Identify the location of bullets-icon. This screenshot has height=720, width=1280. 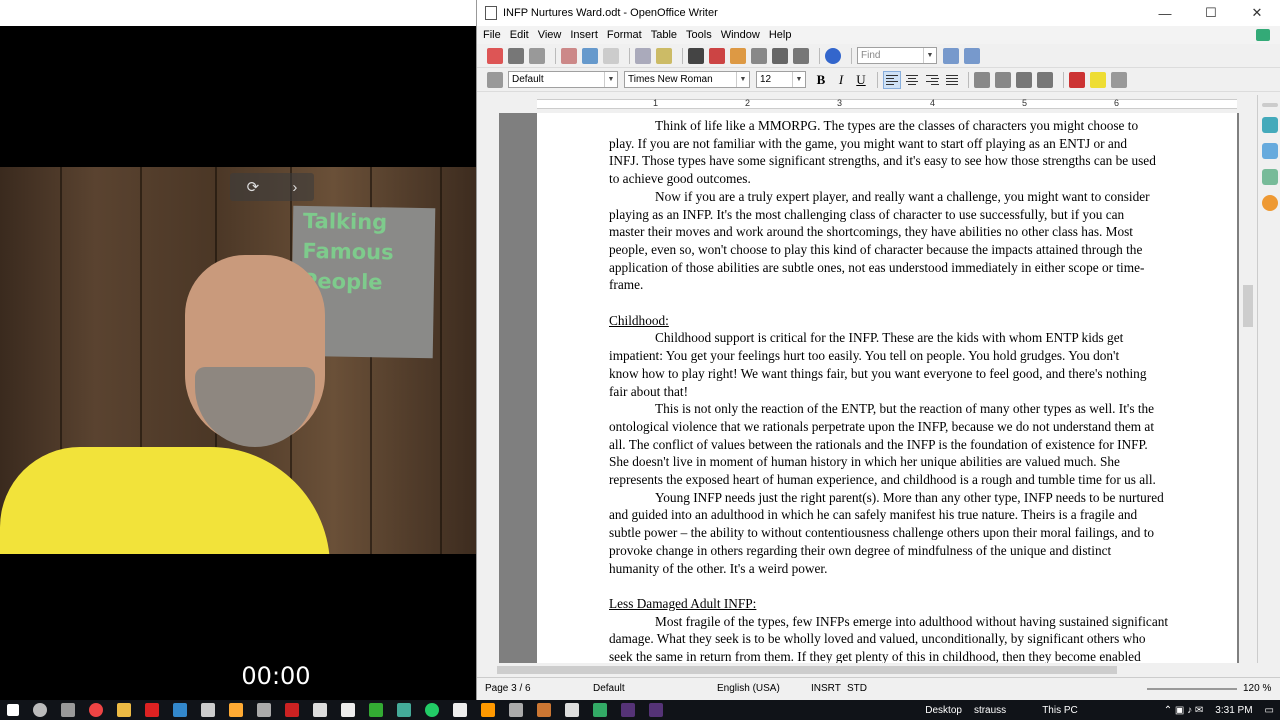
(1003, 79).